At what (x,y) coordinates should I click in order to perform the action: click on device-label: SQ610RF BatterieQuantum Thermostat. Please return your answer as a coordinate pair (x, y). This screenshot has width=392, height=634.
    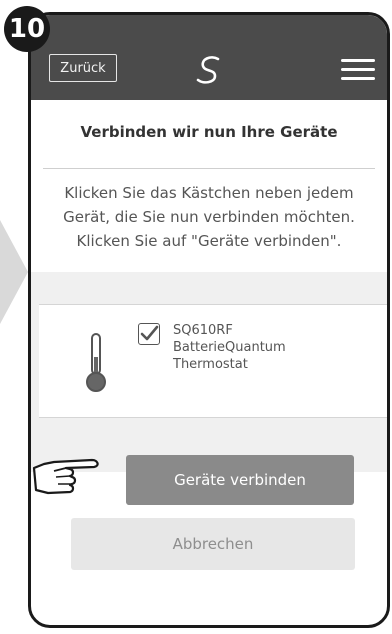
    Looking at the image, I should click on (229, 347).